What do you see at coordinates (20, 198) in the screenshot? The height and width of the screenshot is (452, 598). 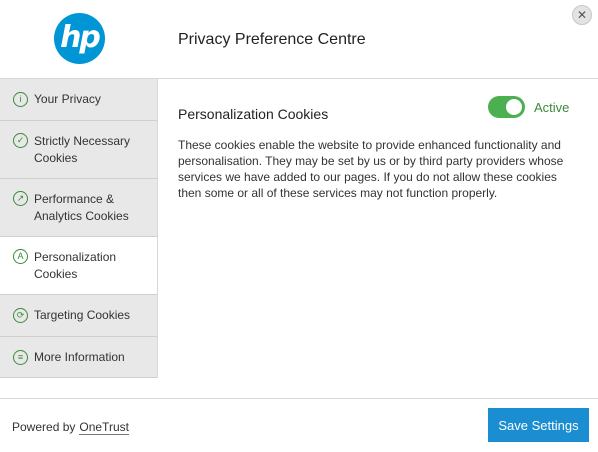 I see `chart-icon: ↗` at bounding box center [20, 198].